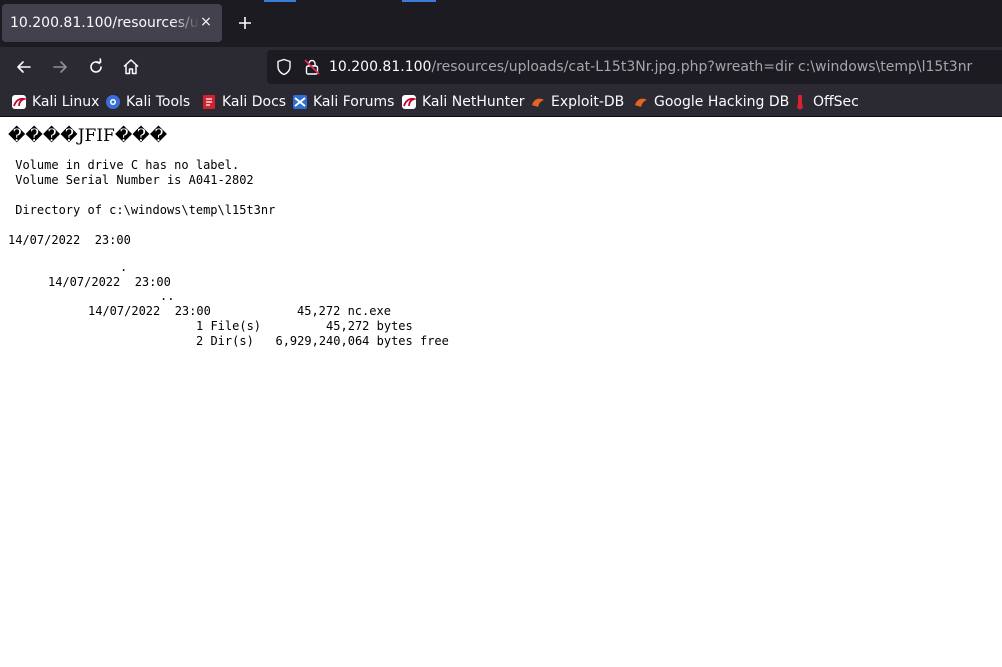  I want to click on plus-icon, so click(245, 23).